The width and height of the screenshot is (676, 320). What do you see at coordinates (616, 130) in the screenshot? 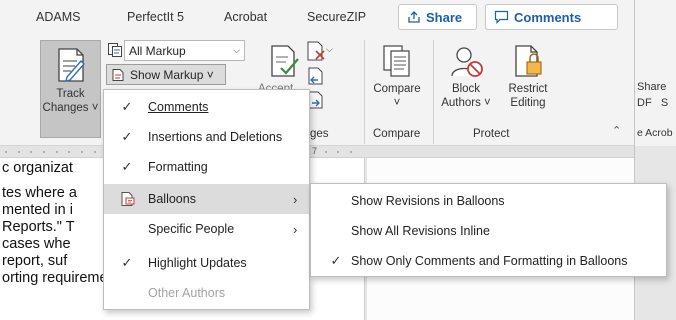
I see `collapse-ribbon-icon: ⌃` at bounding box center [616, 130].